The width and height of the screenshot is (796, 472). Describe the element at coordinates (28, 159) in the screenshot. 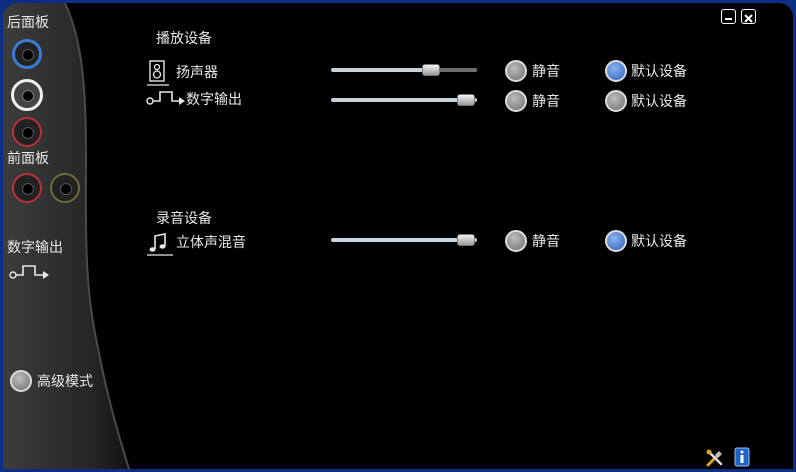

I see `front-panel-label: 前面板` at that location.